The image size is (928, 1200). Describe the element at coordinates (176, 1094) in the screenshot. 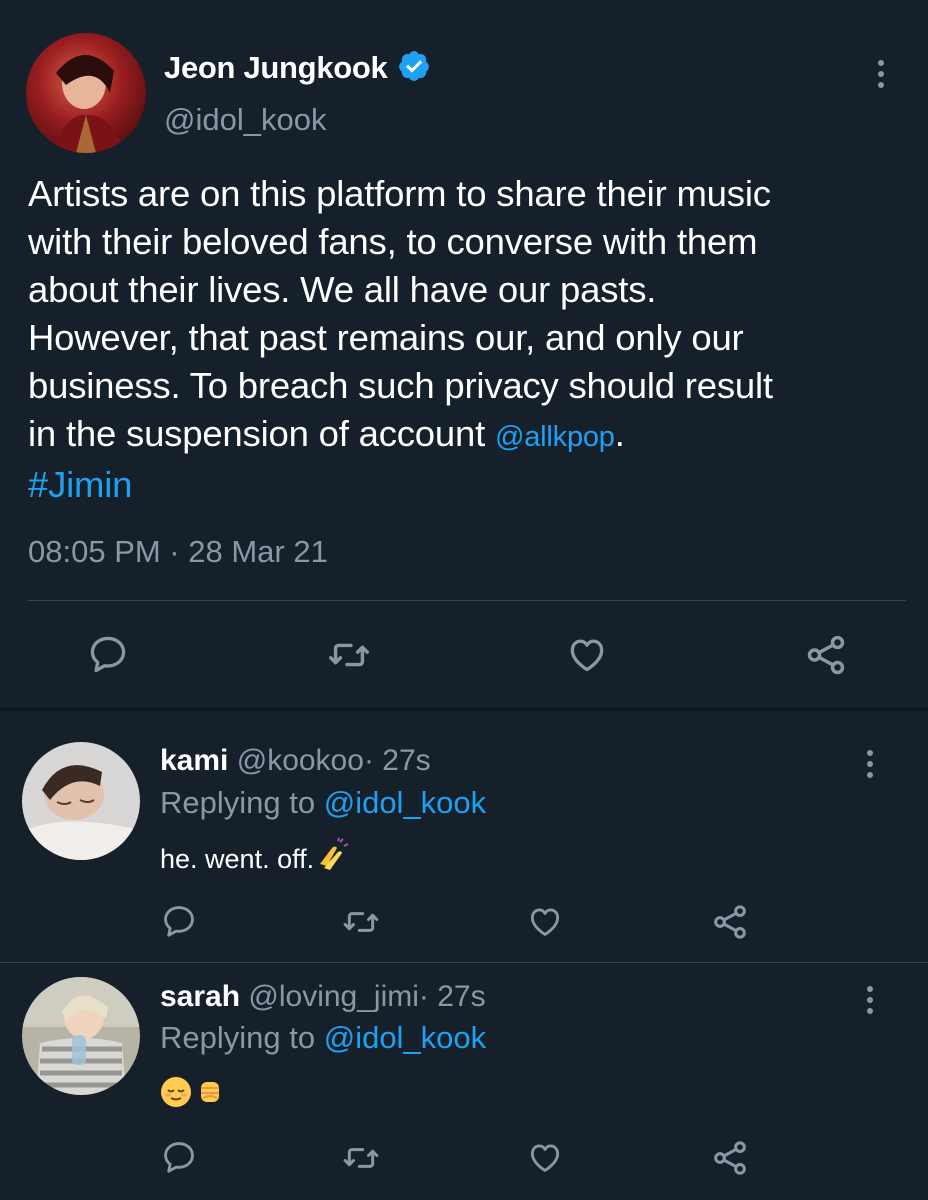

I see `relieved-face-emoji` at that location.